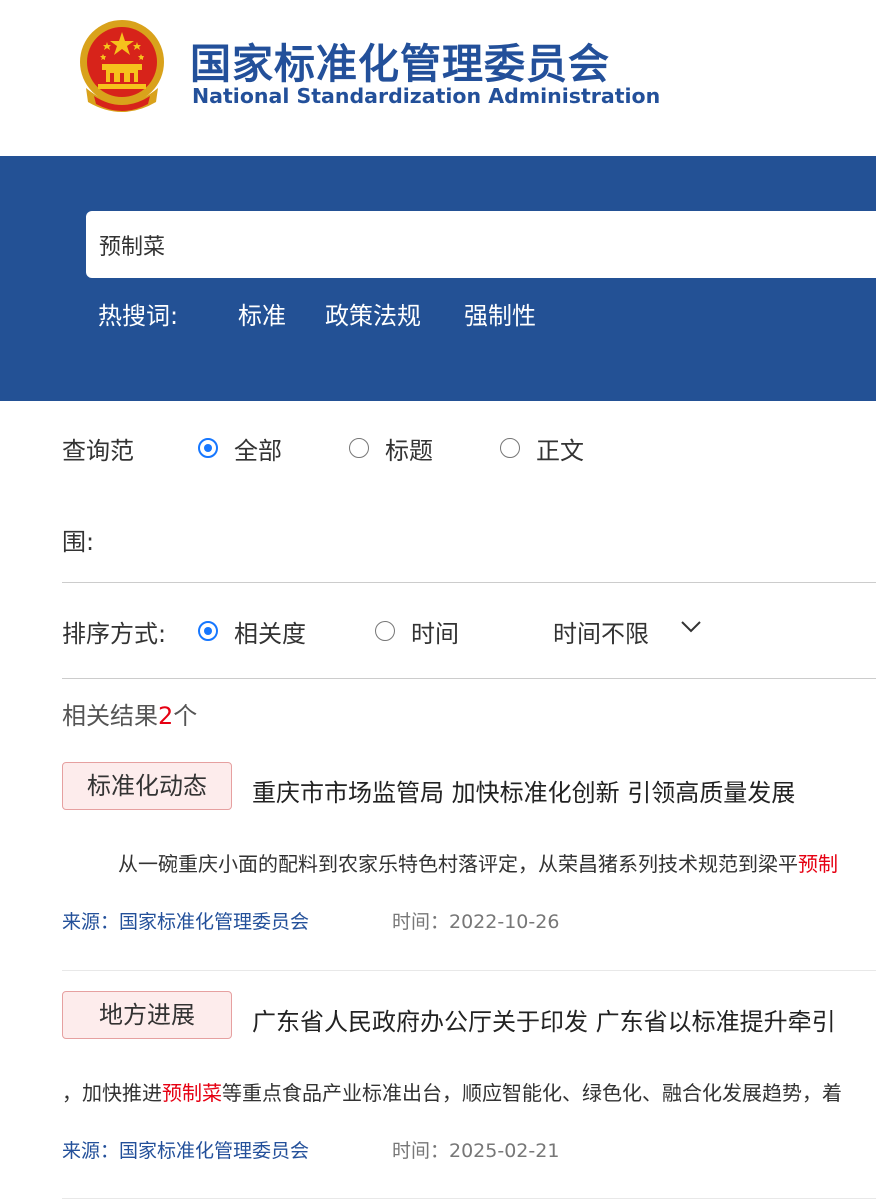 The height and width of the screenshot is (1200, 876). I want to click on result-count: 相关结果2个, so click(130, 716).